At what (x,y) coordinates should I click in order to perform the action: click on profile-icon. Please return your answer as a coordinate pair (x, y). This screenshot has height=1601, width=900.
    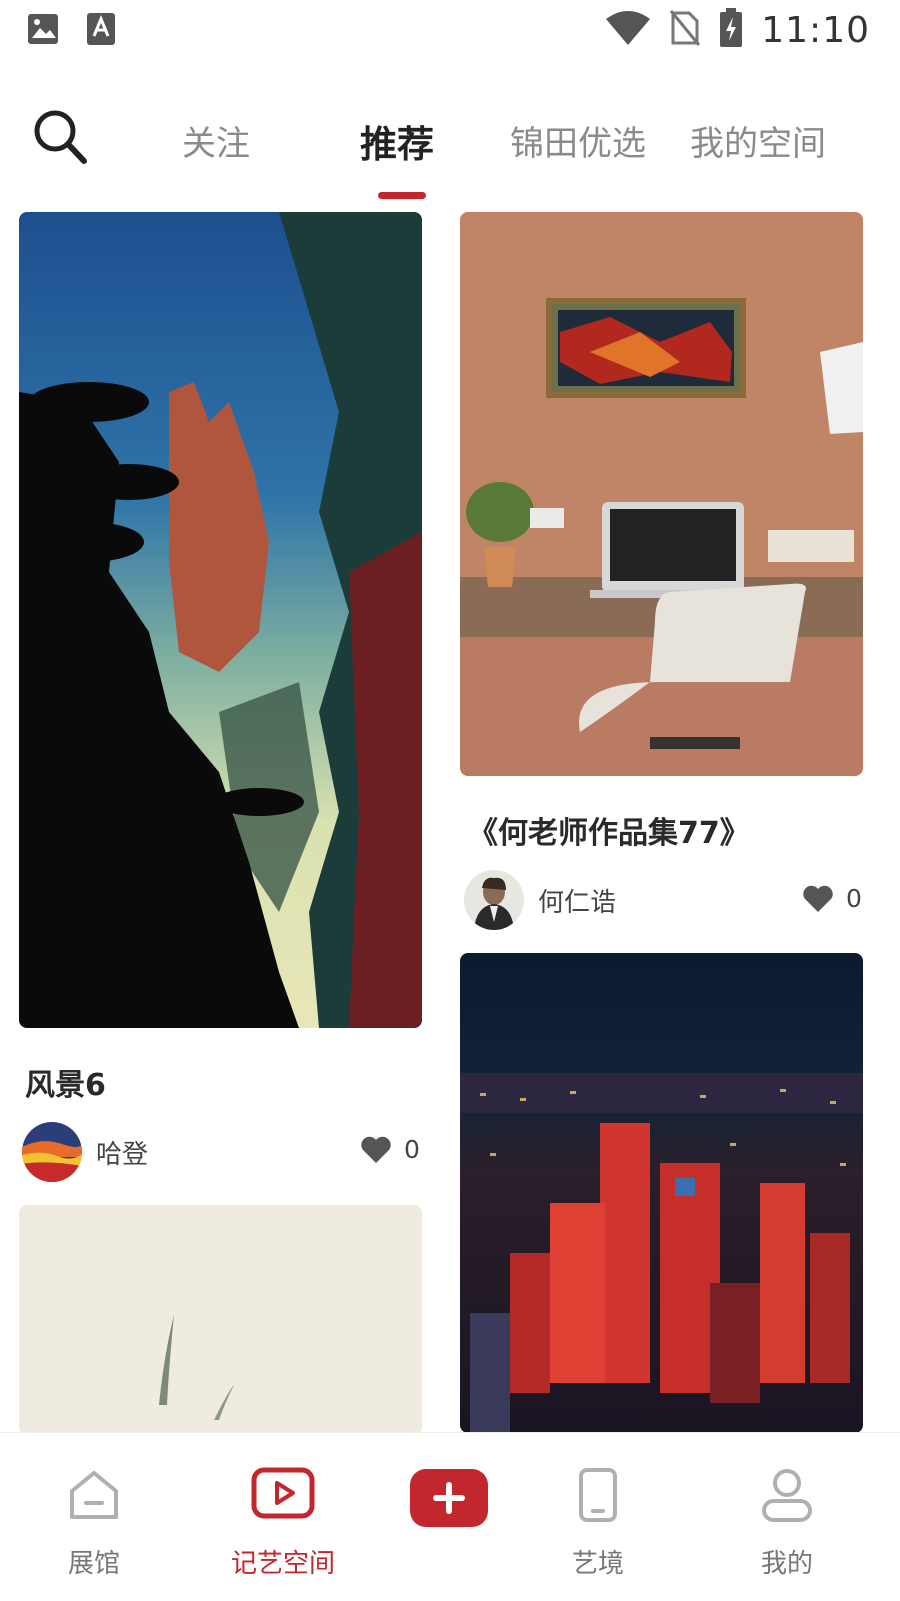
    Looking at the image, I should click on (787, 1495).